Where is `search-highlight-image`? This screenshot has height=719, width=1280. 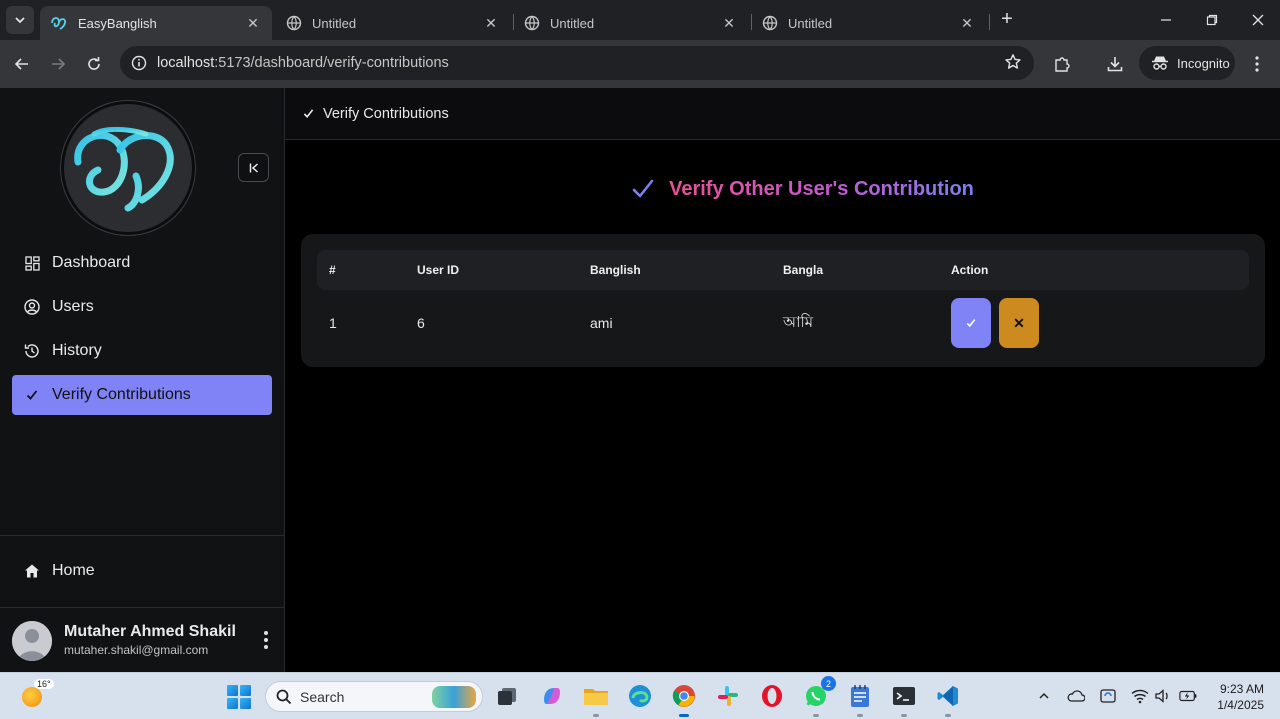 search-highlight-image is located at coordinates (454, 697).